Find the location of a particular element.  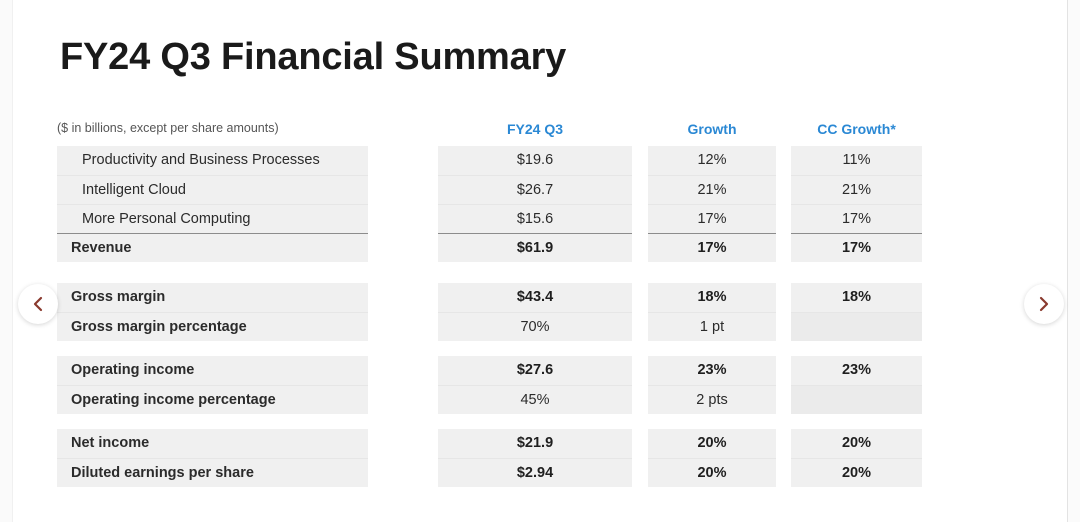

carousel-prev-button is located at coordinates (38, 304).